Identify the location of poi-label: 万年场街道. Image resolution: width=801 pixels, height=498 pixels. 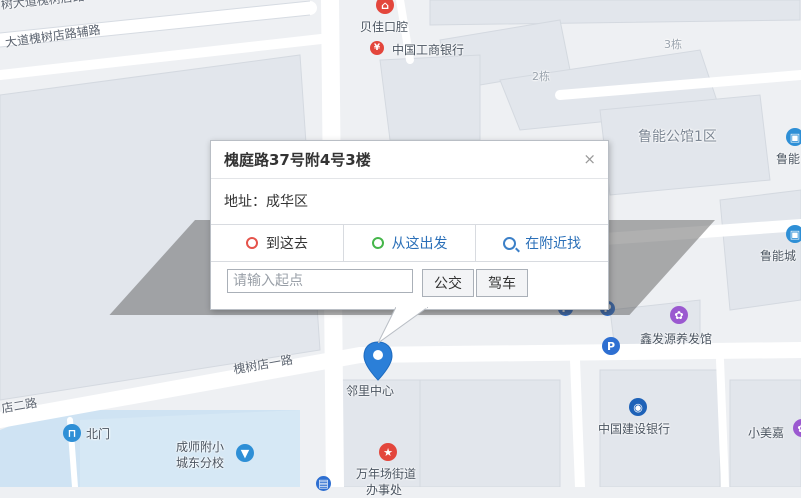
(386, 473).